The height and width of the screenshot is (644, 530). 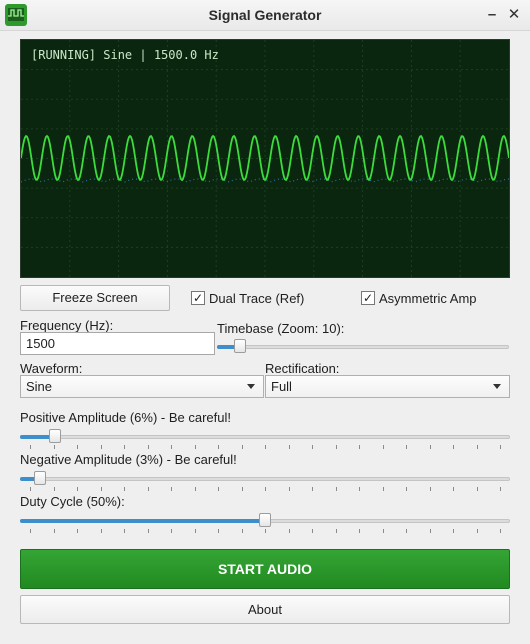 What do you see at coordinates (265, 569) in the screenshot?
I see `start-audio-button: START AUDIO` at bounding box center [265, 569].